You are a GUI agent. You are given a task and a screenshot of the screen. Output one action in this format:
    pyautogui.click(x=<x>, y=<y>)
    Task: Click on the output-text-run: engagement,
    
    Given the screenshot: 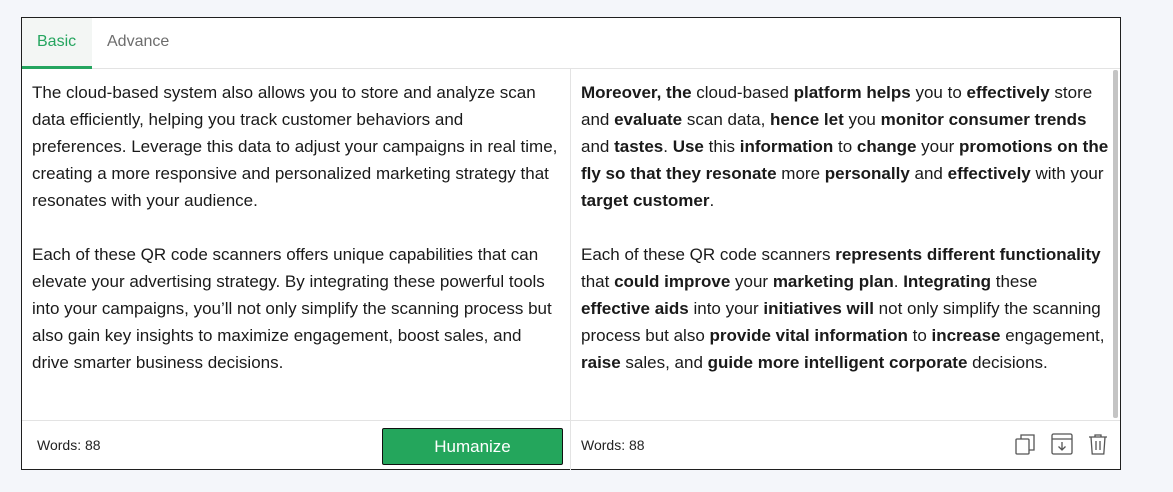 What is the action you would take?
    pyautogui.click(x=1052, y=335)
    